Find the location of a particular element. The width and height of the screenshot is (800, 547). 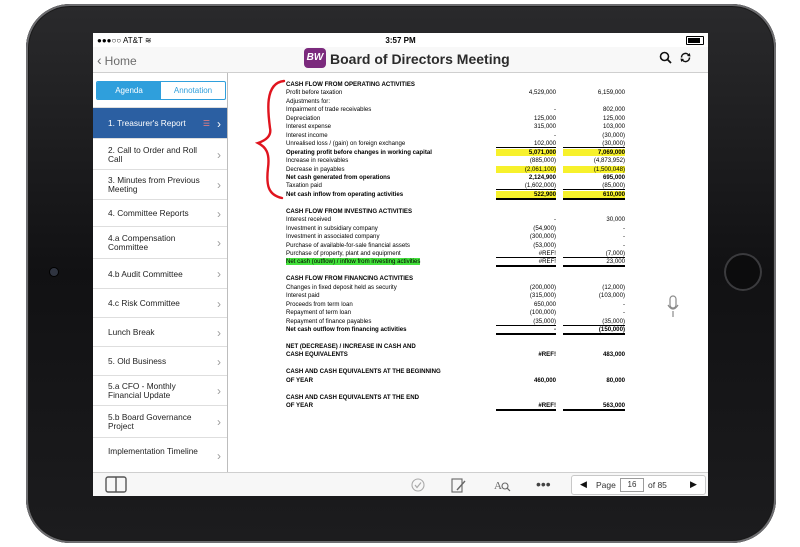

value-prior-year: 483,000 is located at coordinates (613, 355).